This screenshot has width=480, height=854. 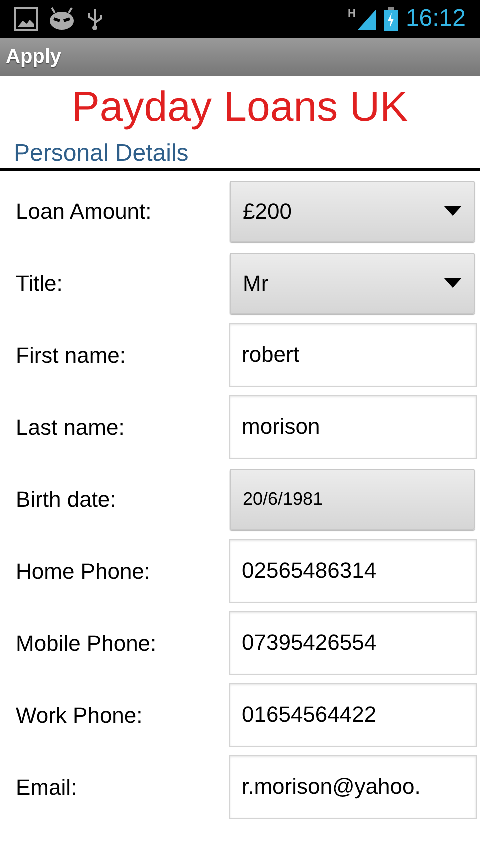 What do you see at coordinates (352, 211) in the screenshot?
I see `dropdown: £200` at bounding box center [352, 211].